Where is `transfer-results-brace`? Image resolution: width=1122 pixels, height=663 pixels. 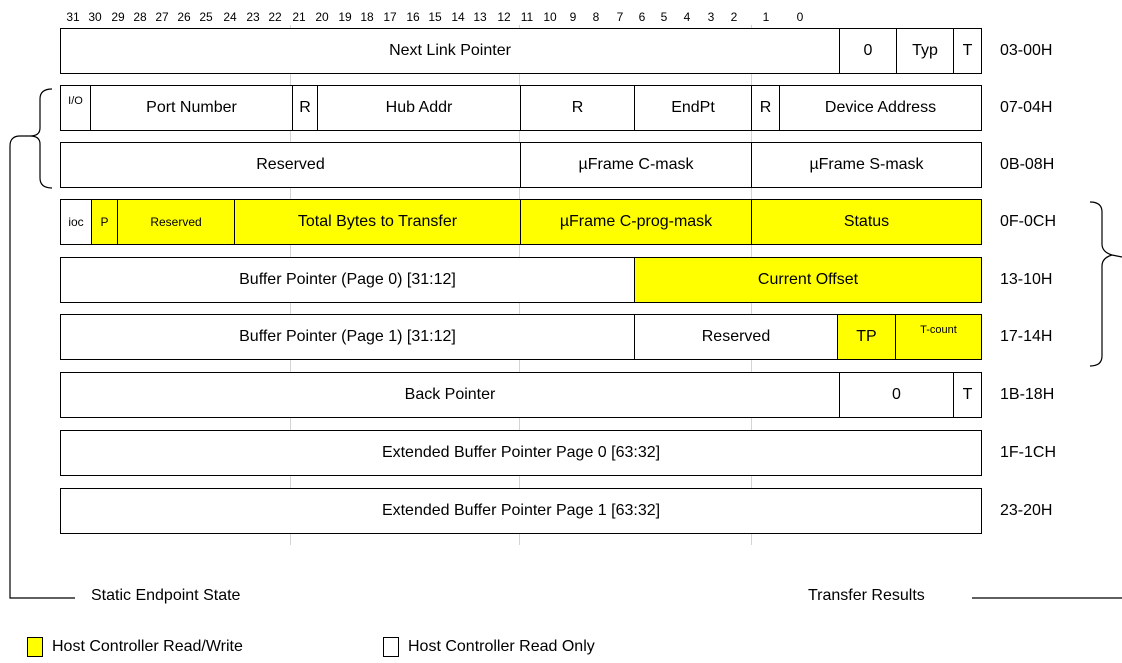 transfer-results-brace is located at coordinates (1105, 284).